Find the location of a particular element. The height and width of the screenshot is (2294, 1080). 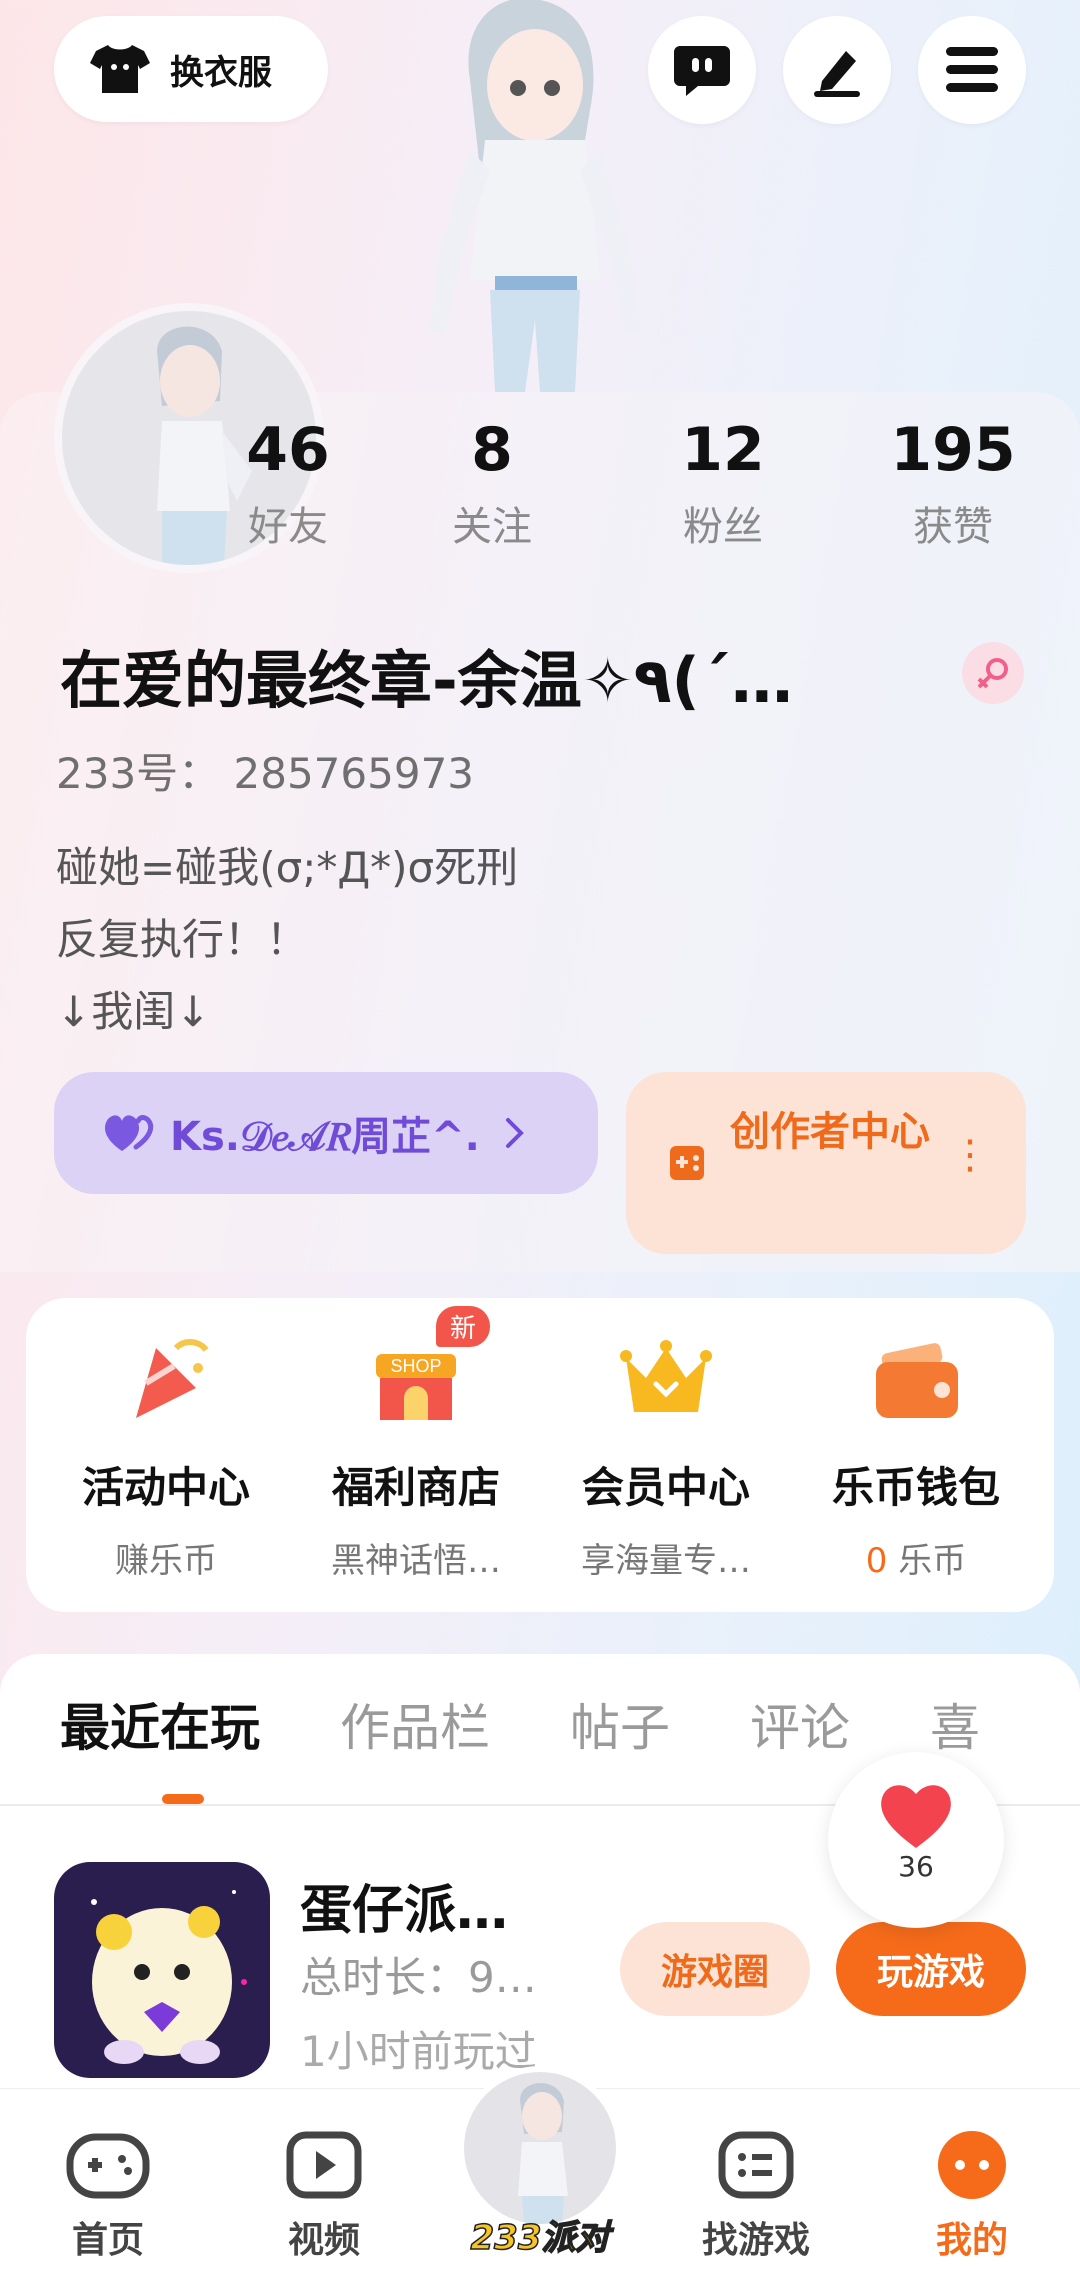

chat-button is located at coordinates (702, 70).